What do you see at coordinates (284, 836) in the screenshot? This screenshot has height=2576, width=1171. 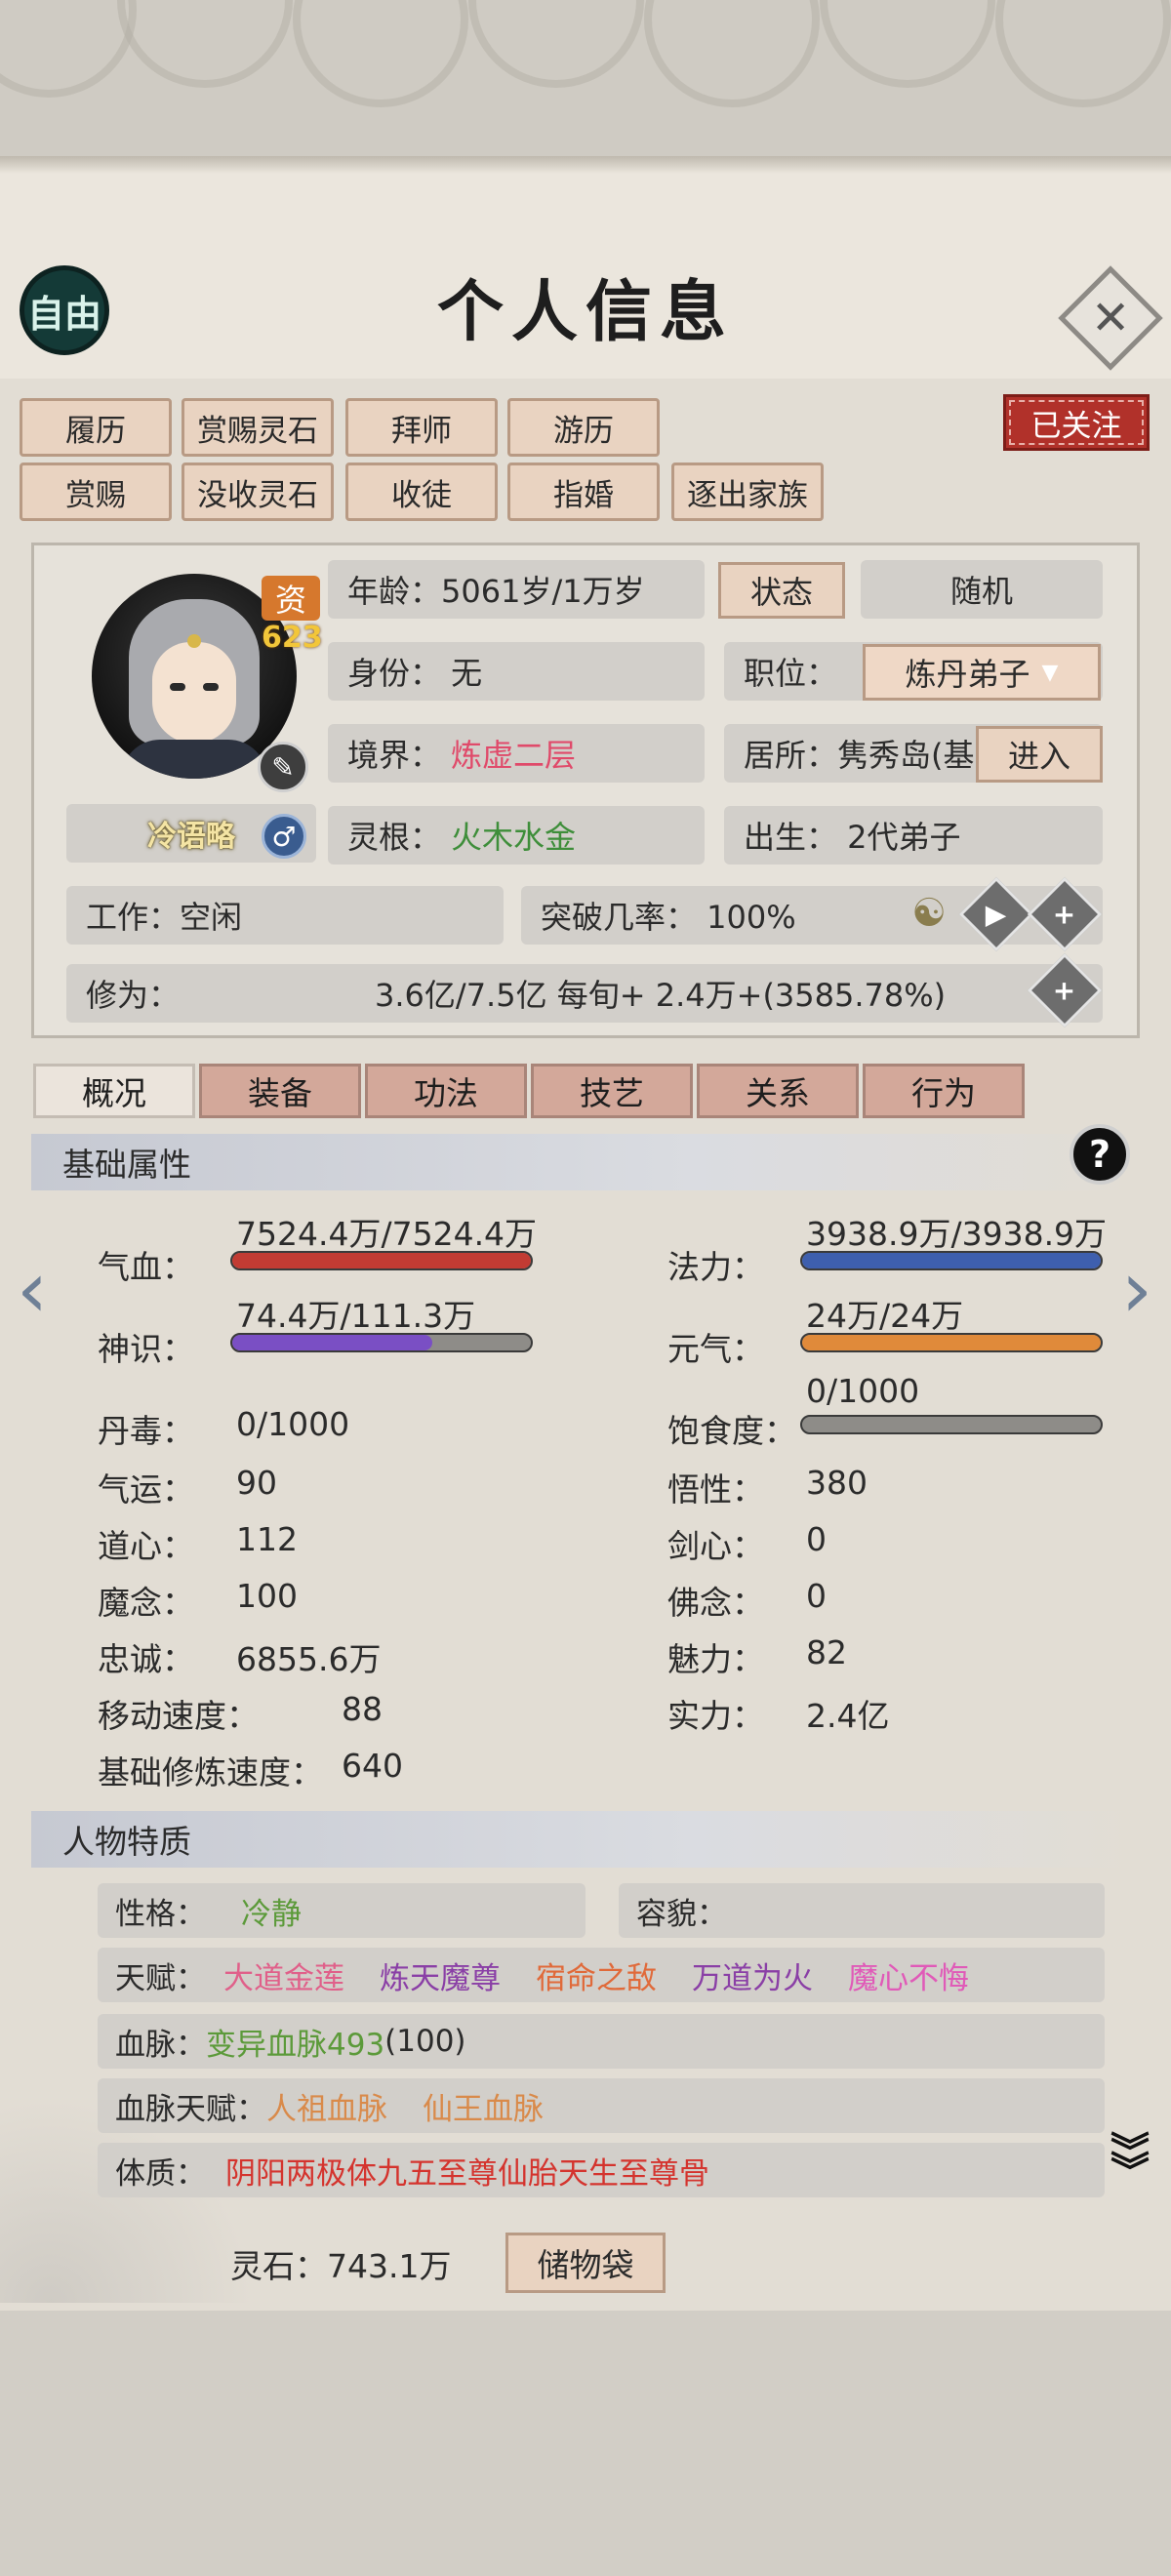 I see `male-icon: ♂` at bounding box center [284, 836].